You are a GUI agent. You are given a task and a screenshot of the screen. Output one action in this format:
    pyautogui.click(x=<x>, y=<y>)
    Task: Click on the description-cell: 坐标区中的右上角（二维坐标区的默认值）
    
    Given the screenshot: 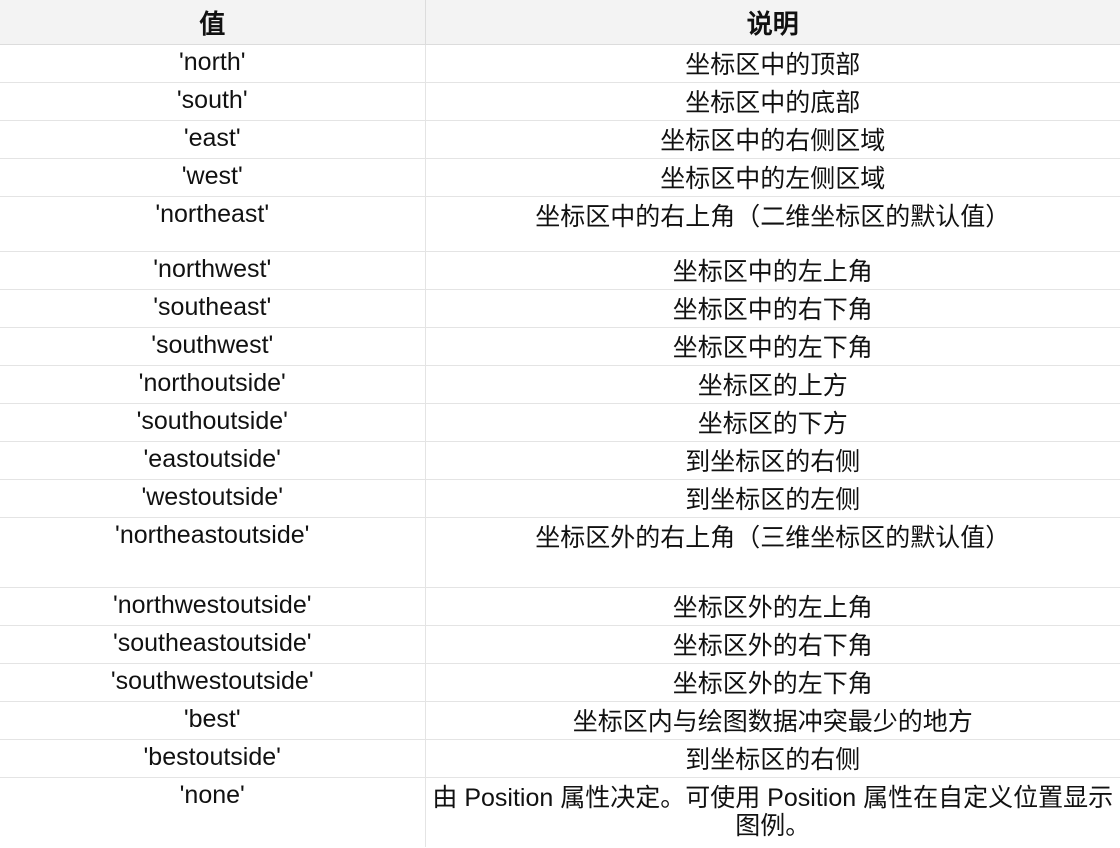 What is the action you would take?
    pyautogui.click(x=772, y=224)
    